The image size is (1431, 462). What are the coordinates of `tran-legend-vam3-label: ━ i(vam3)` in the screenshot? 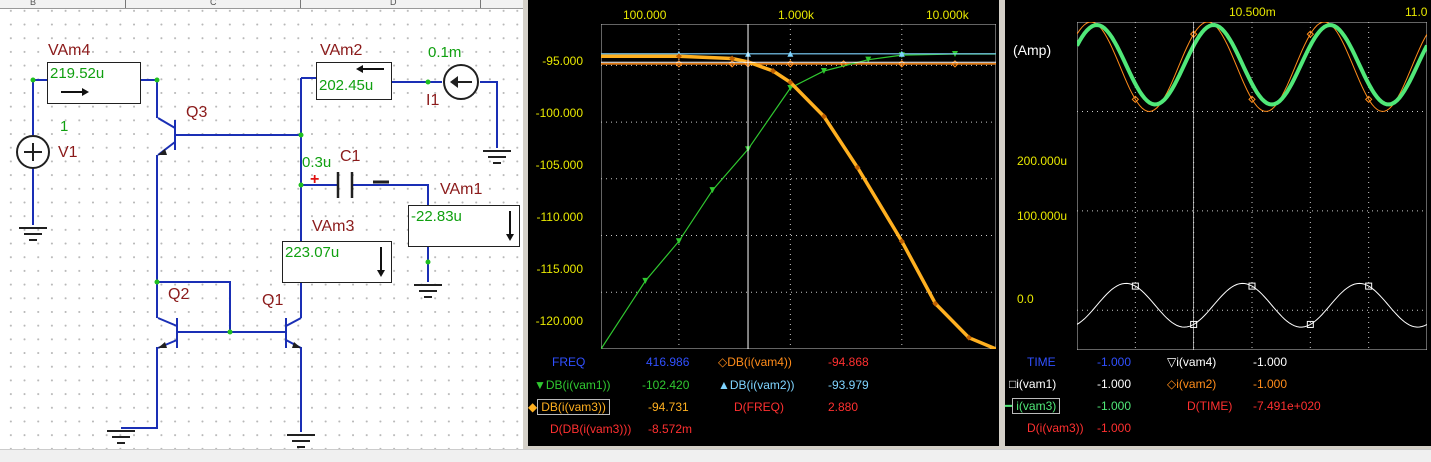 It's located at (1033, 406).